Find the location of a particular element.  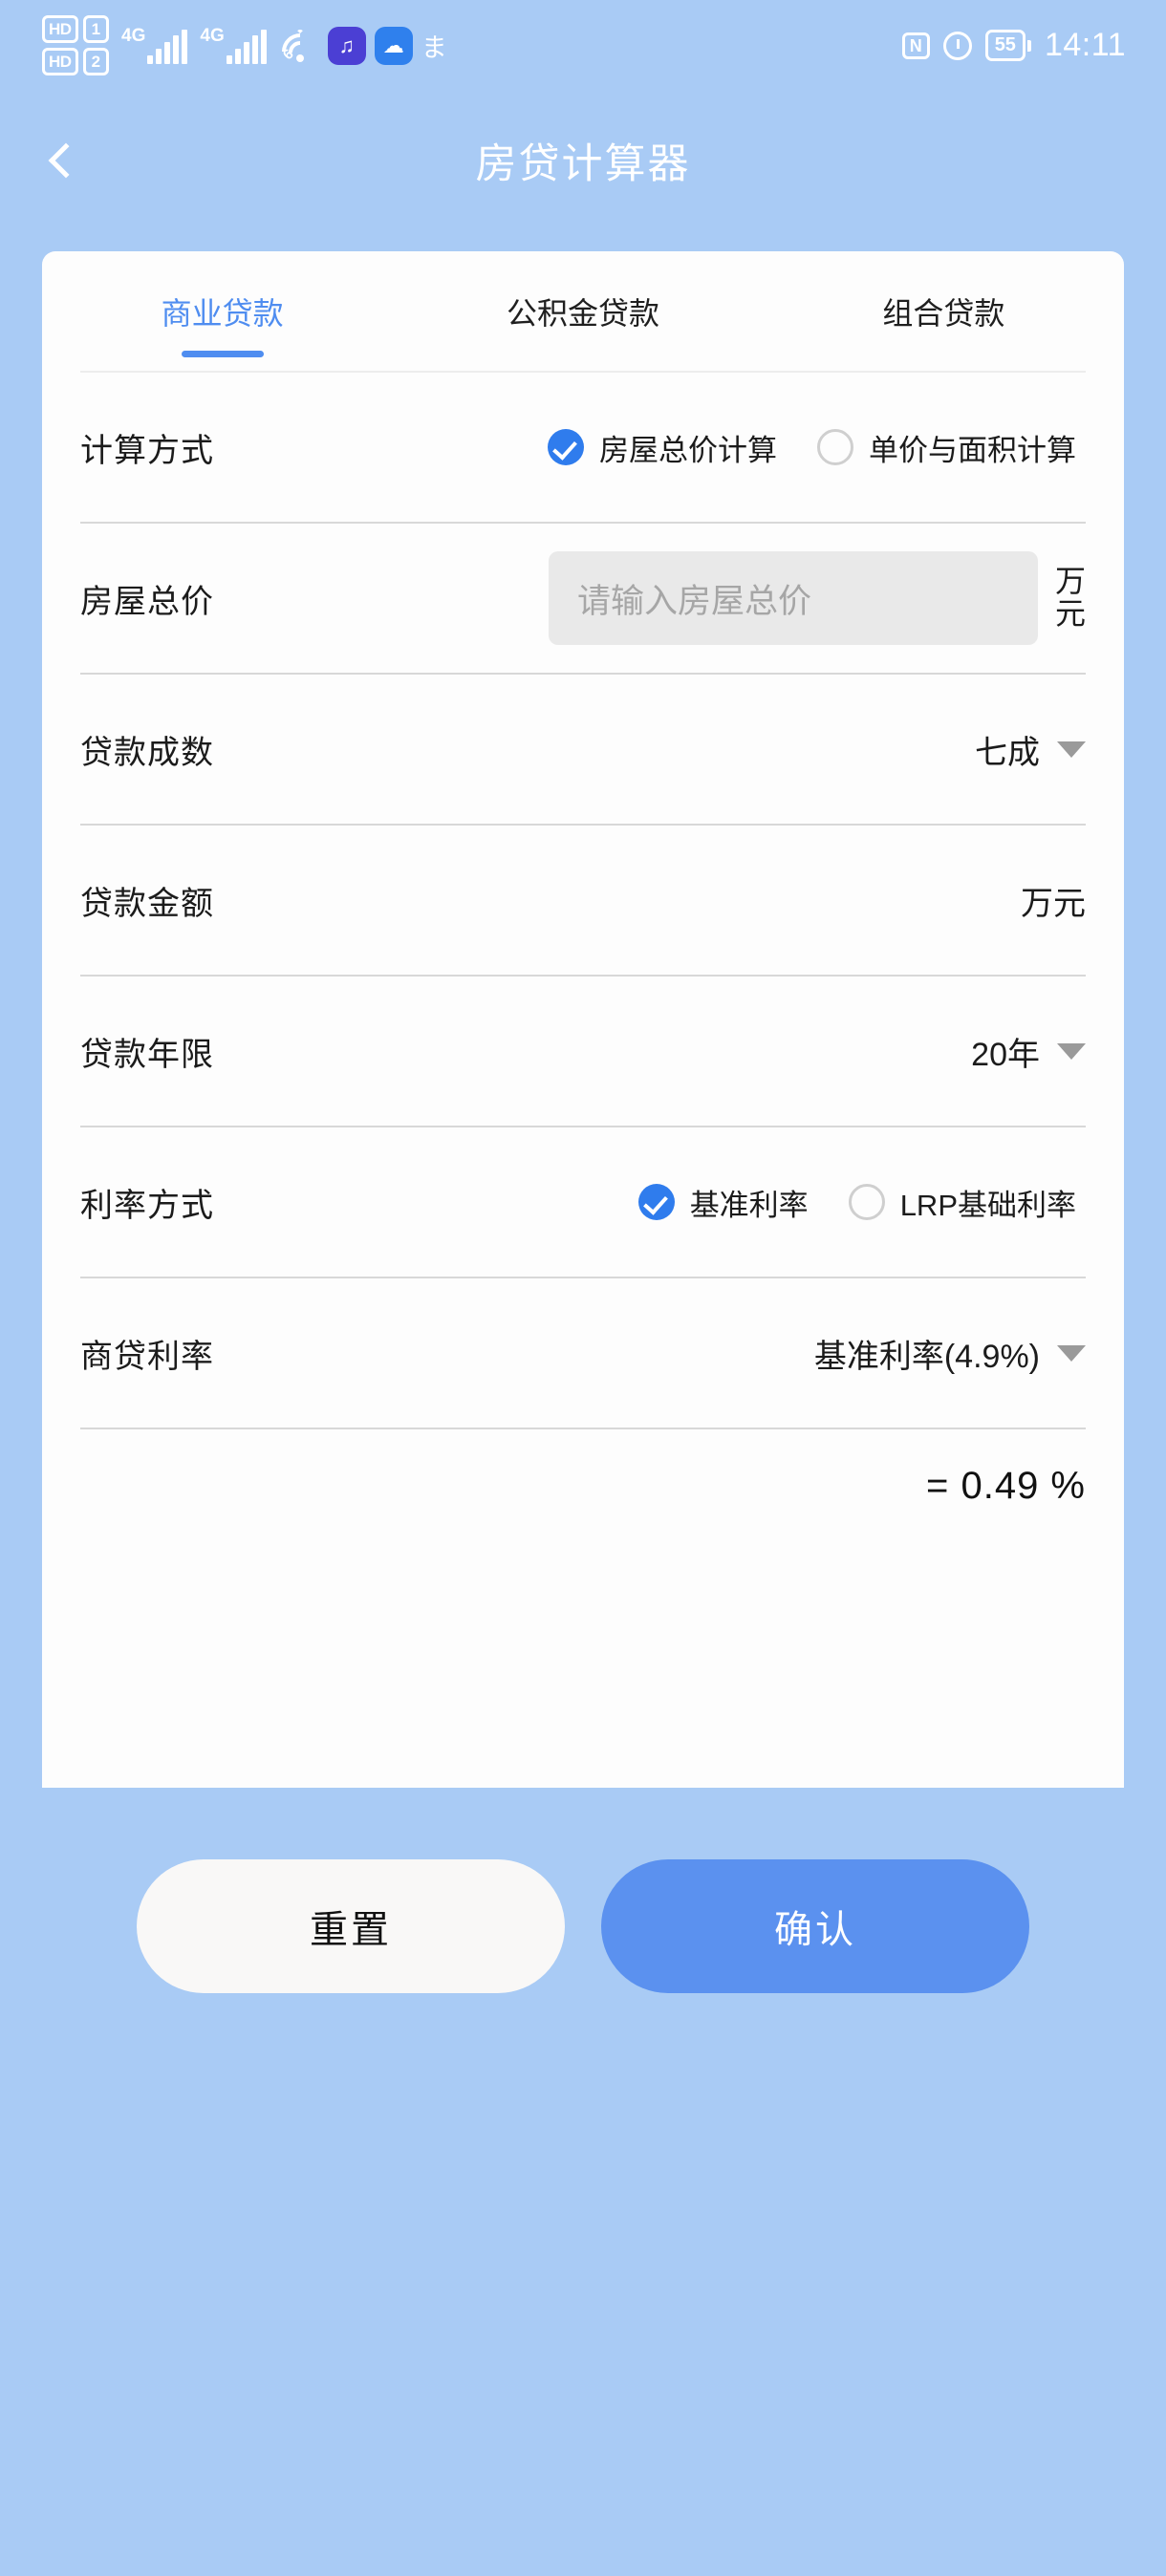

nfc-icon: N is located at coordinates (916, 45).